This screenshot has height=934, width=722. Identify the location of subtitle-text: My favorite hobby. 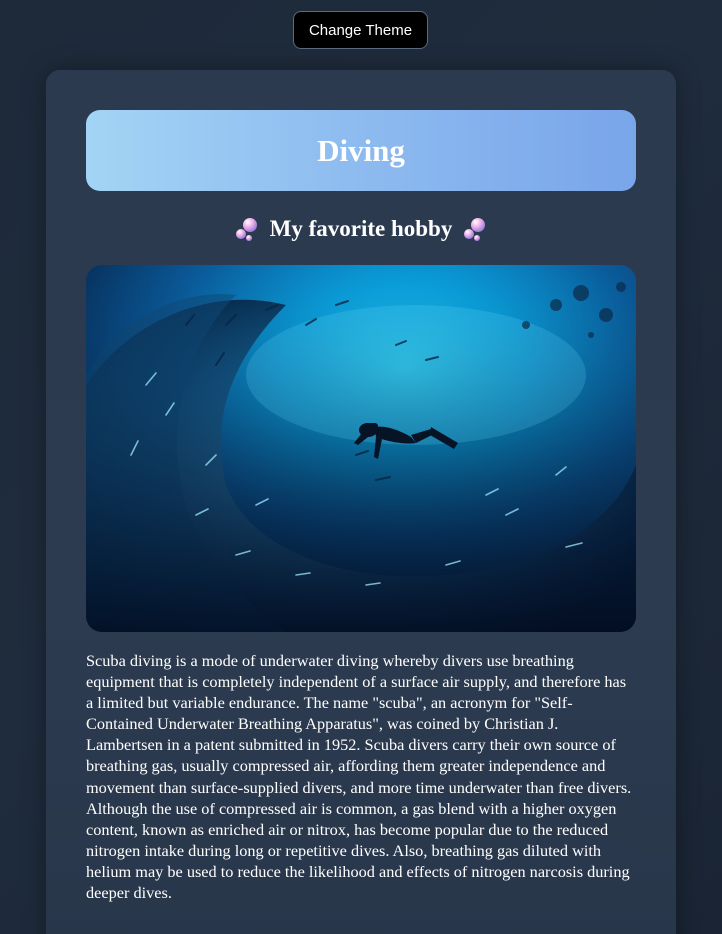
(361, 228).